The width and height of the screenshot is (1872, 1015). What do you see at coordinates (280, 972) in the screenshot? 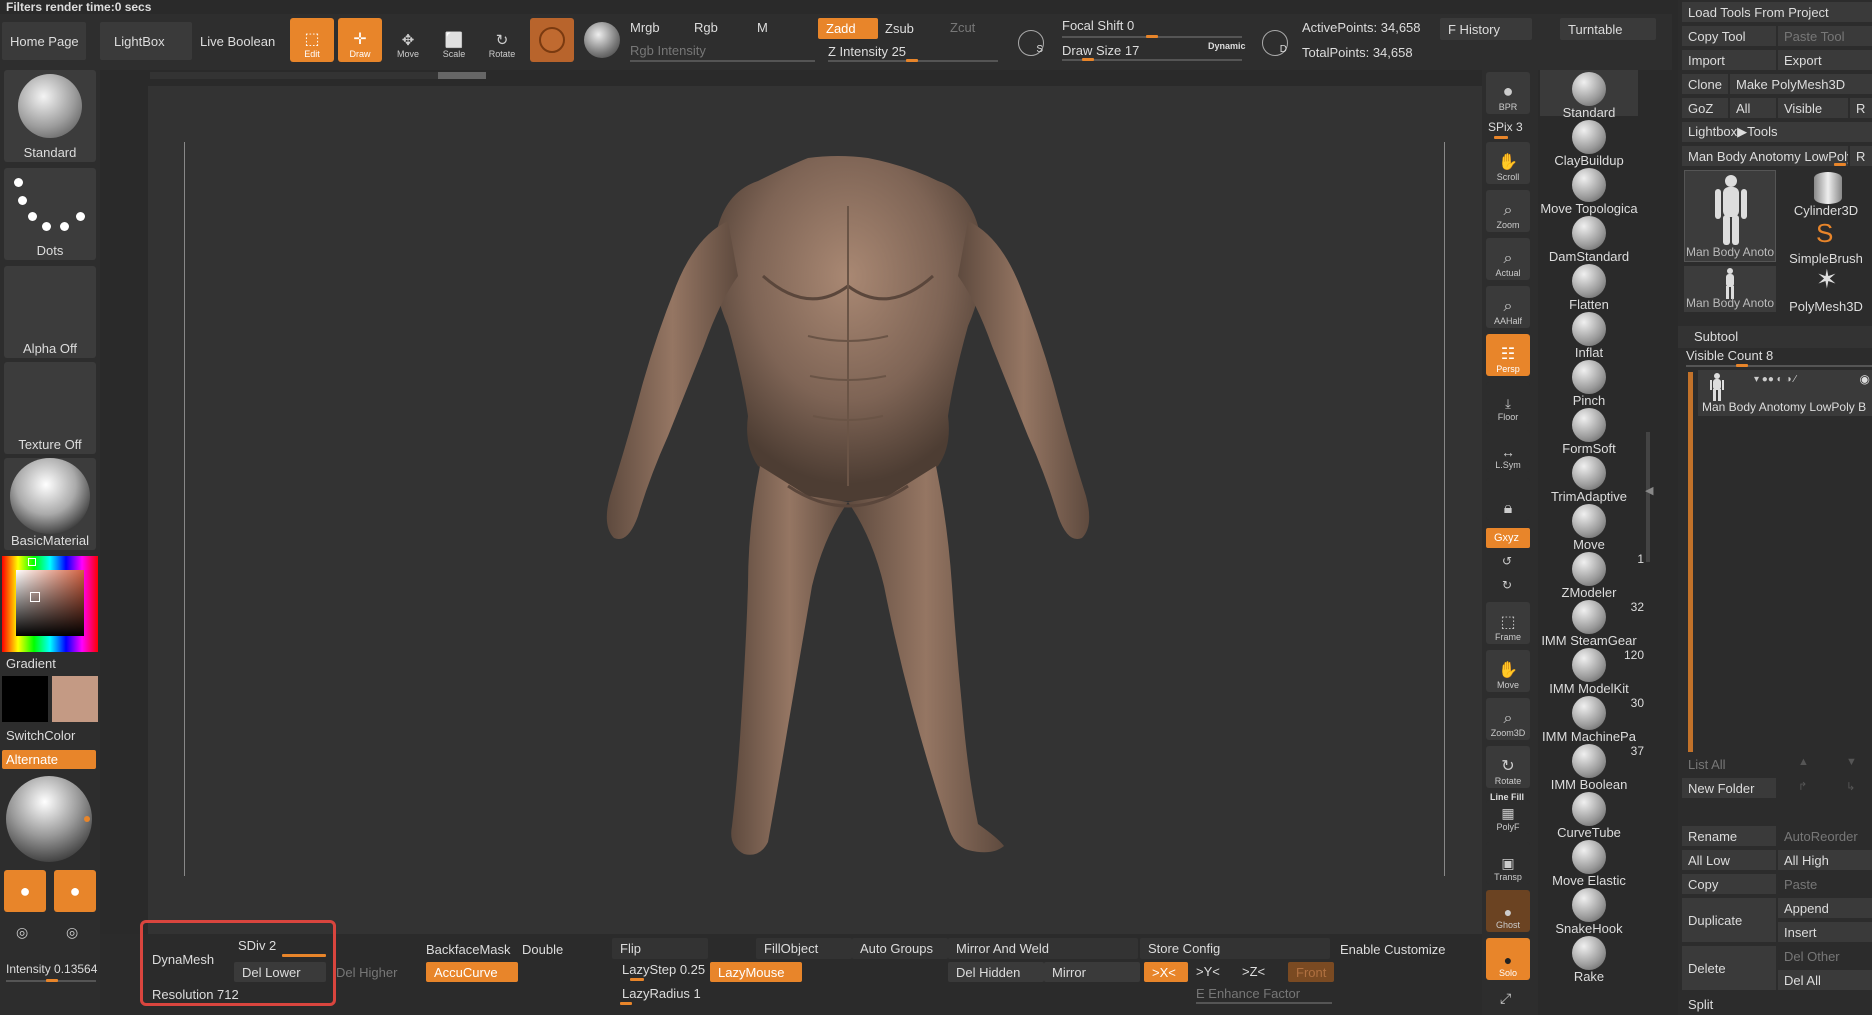
I see `del-lower-button: Del Lower` at bounding box center [280, 972].